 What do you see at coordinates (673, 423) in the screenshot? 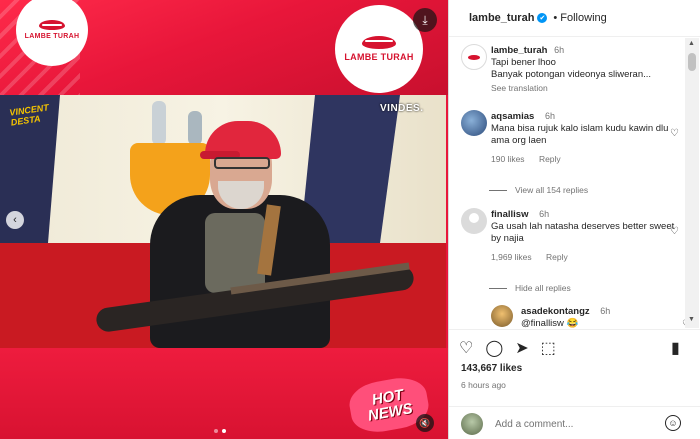
I see `emoji-icon: ☺` at bounding box center [673, 423].